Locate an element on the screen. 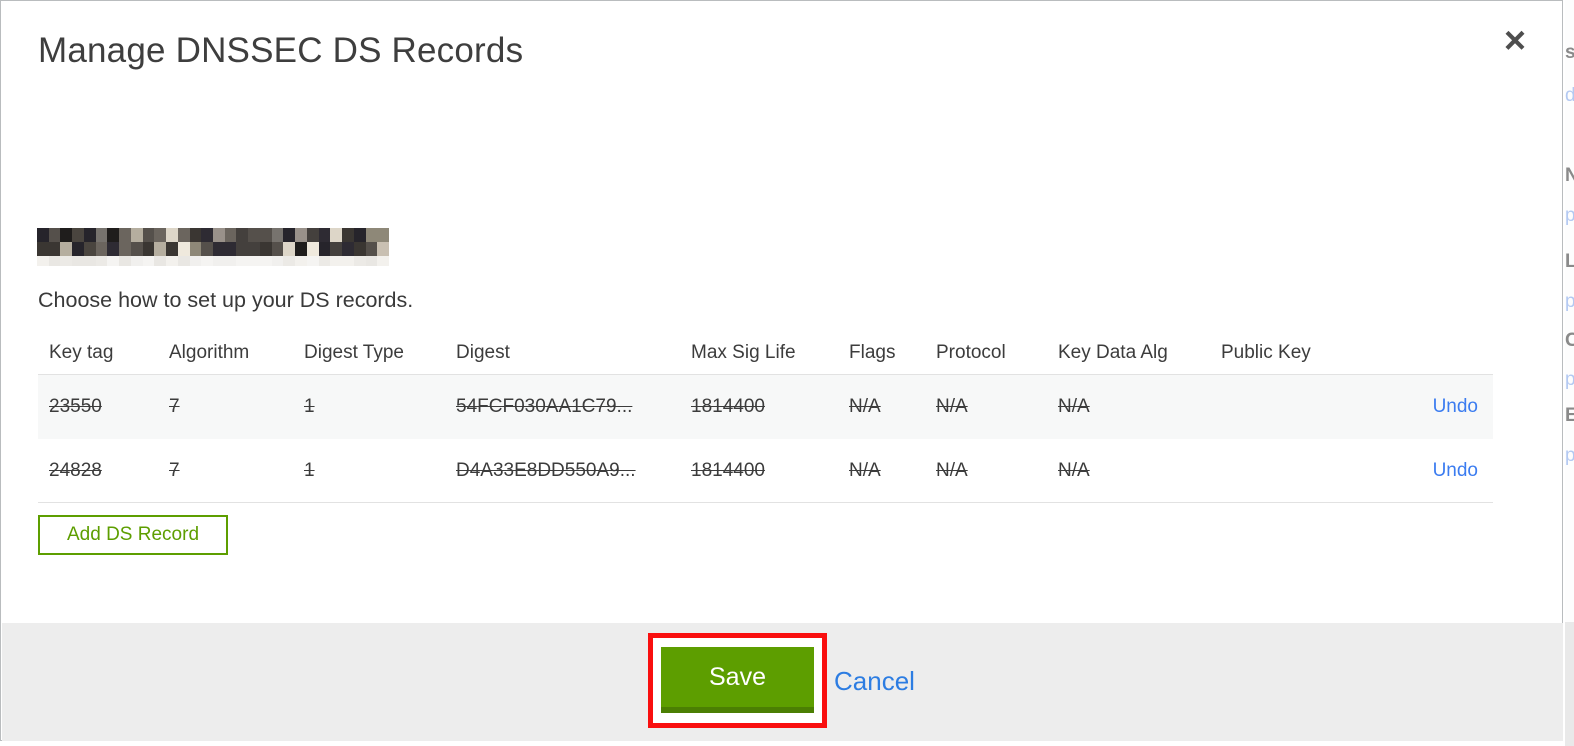 The width and height of the screenshot is (1574, 746). column-header-key-data-alg: Key Data Alg is located at coordinates (1113, 352).